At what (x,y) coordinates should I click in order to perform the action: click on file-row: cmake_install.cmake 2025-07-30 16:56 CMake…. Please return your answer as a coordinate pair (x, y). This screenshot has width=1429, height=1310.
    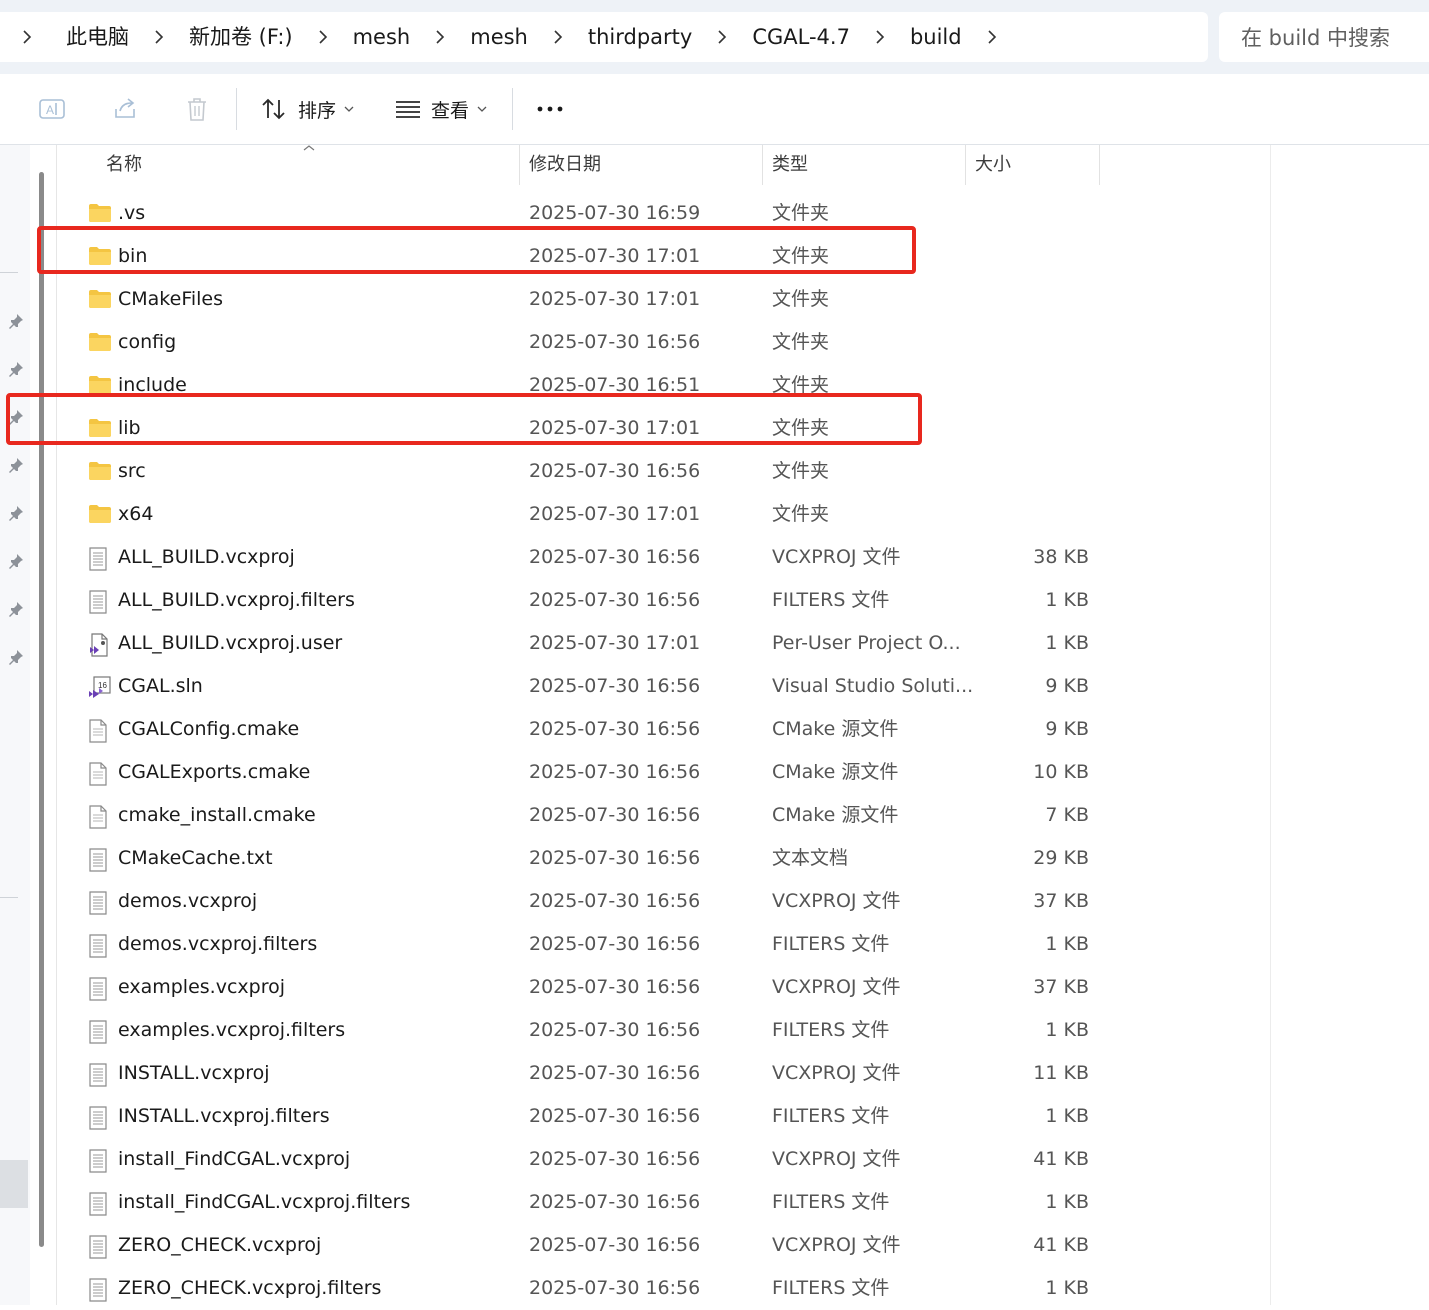
    Looking at the image, I should click on (580, 815).